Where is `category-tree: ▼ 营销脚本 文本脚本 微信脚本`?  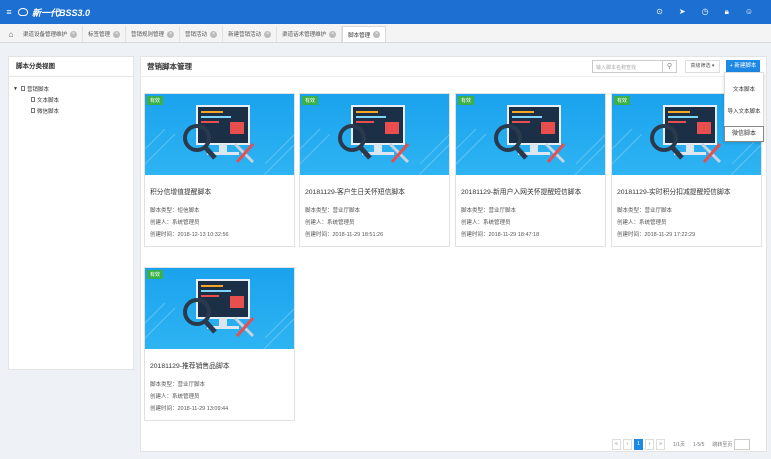 category-tree: ▼ 营销脚本 文本脚本 微信脚本 is located at coordinates (71, 96).